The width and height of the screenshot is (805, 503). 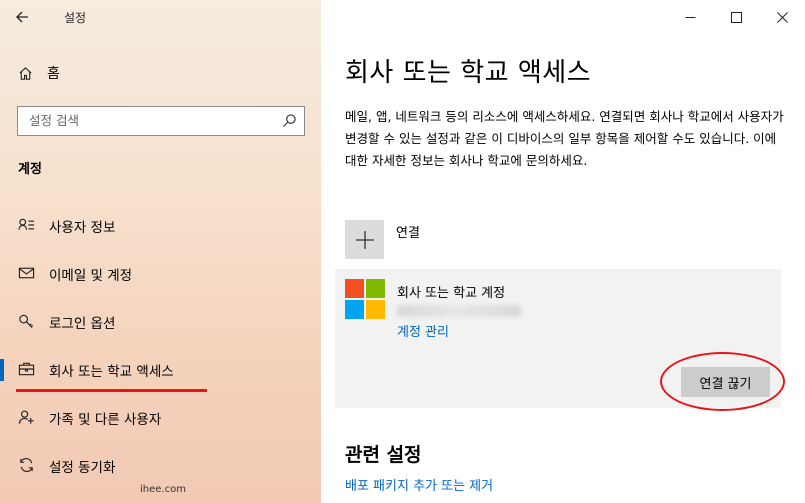 I want to click on page-title: 회사 또는 학교 액세스, so click(x=468, y=73).